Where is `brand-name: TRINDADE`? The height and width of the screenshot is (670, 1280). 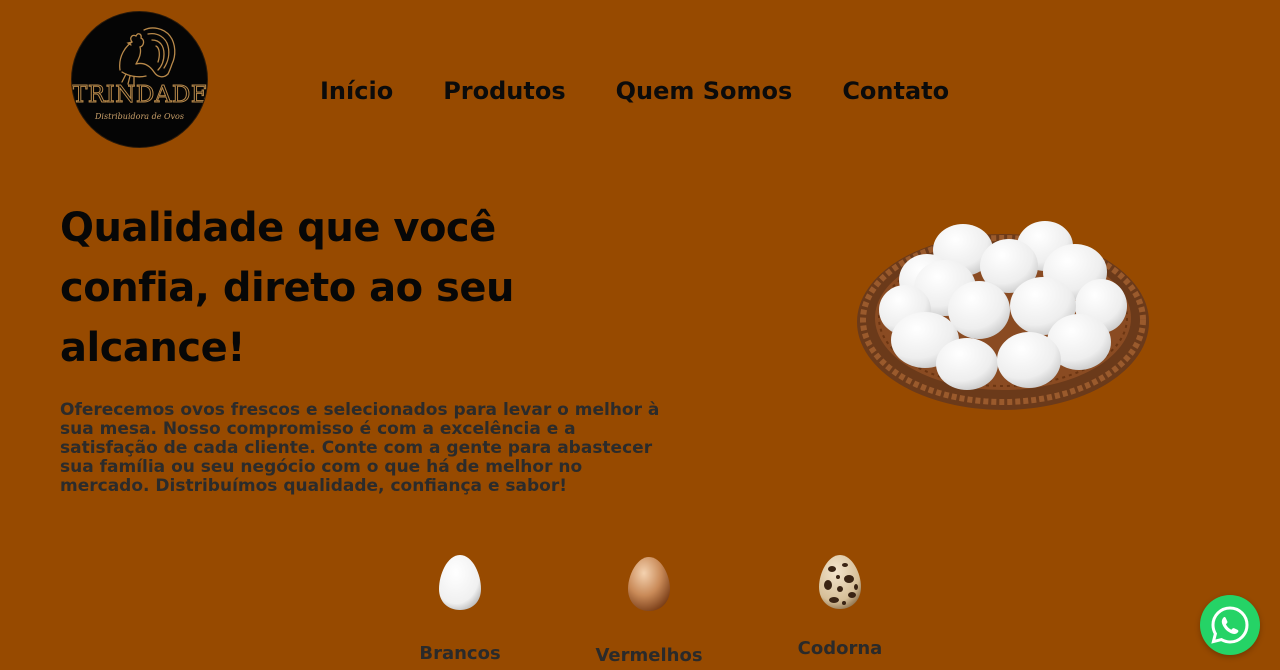 brand-name: TRINDADE is located at coordinates (139, 95).